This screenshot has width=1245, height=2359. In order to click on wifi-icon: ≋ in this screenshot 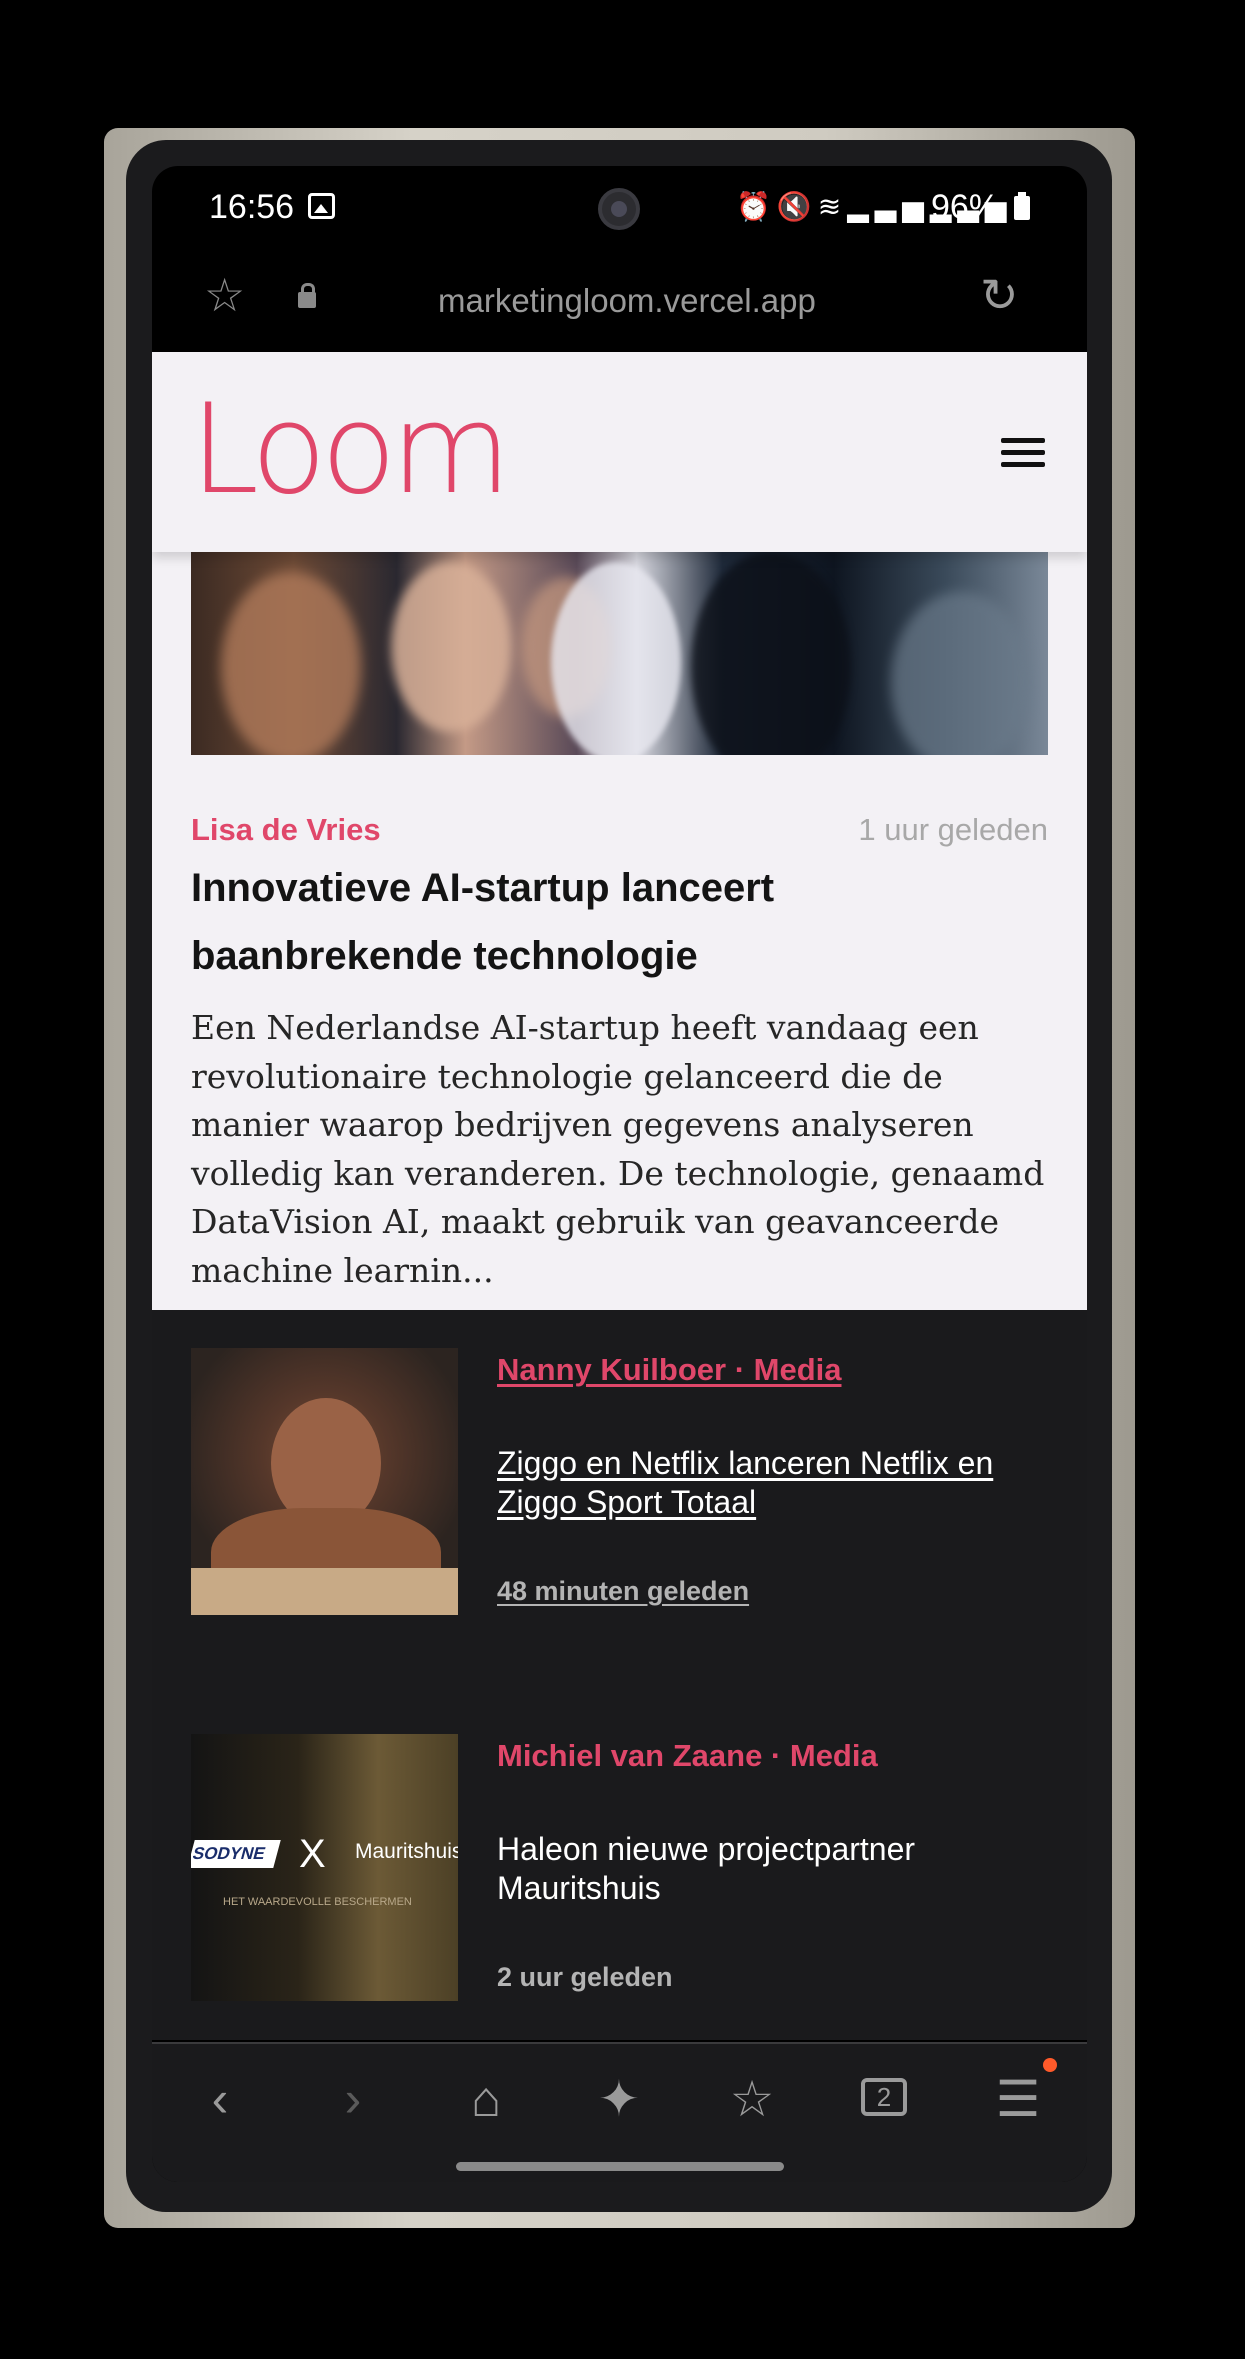, I will do `click(832, 206)`.